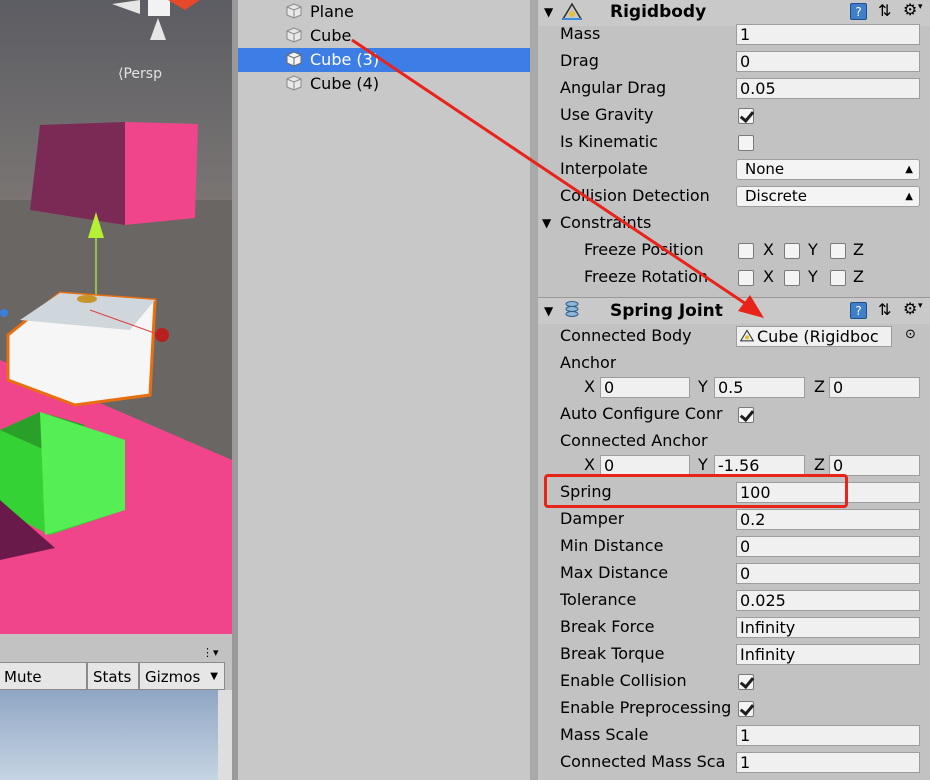 This screenshot has height=780, width=930. Describe the element at coordinates (734, 441) in the screenshot. I see `connected-anchor-row: Connected Anchor` at that location.